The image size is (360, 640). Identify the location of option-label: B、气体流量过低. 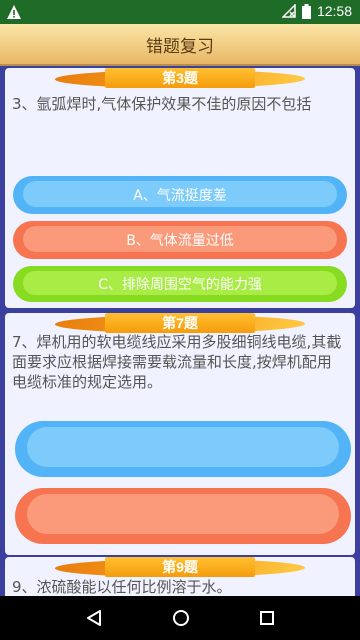
(180, 241).